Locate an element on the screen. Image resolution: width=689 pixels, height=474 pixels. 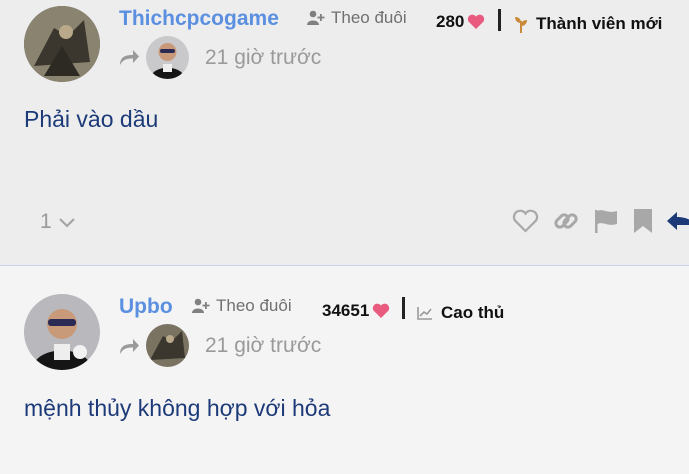
rank-badge: Cao thủ is located at coordinates (460, 313).